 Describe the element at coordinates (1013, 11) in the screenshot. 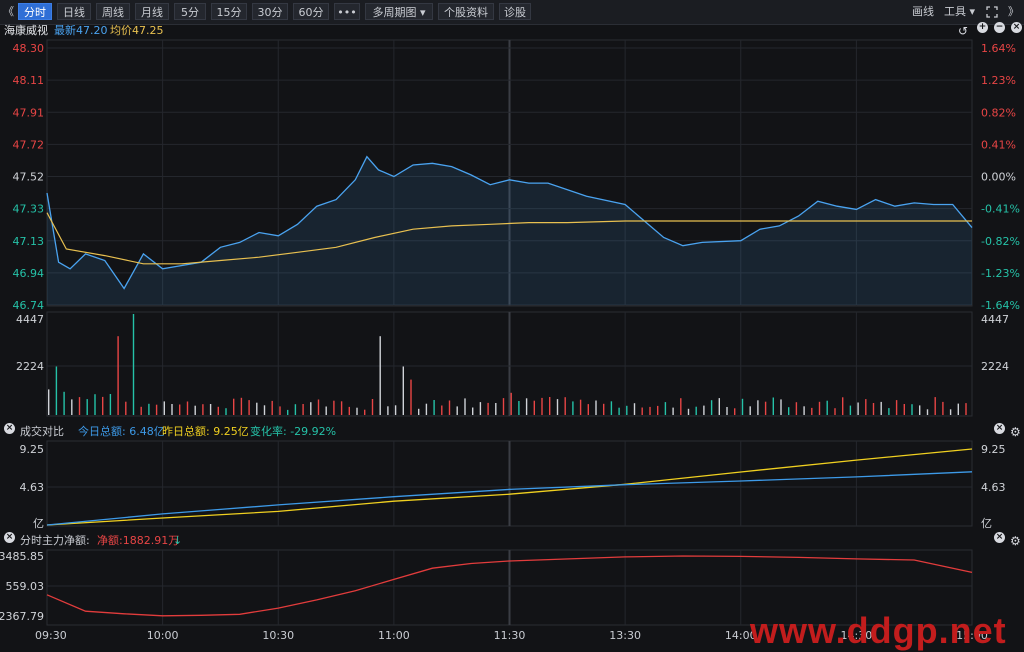

I see `forward-icon: 》` at that location.